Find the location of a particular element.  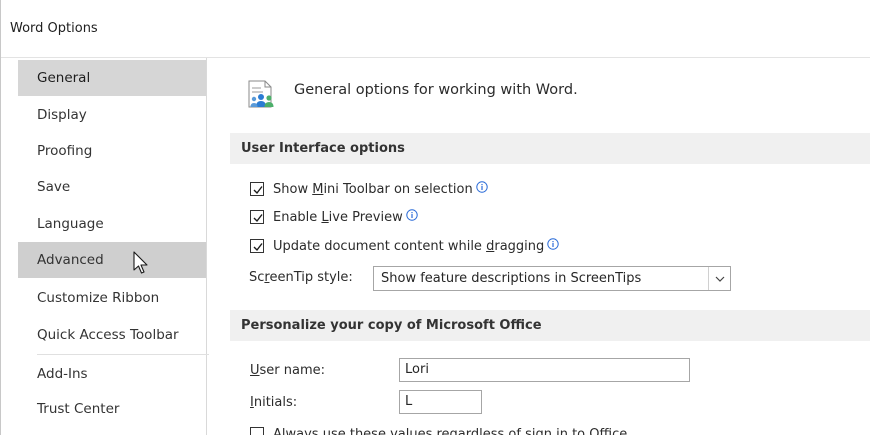

mini-toolbar-option: Show Mini Toolbar on selection is located at coordinates (369, 189).